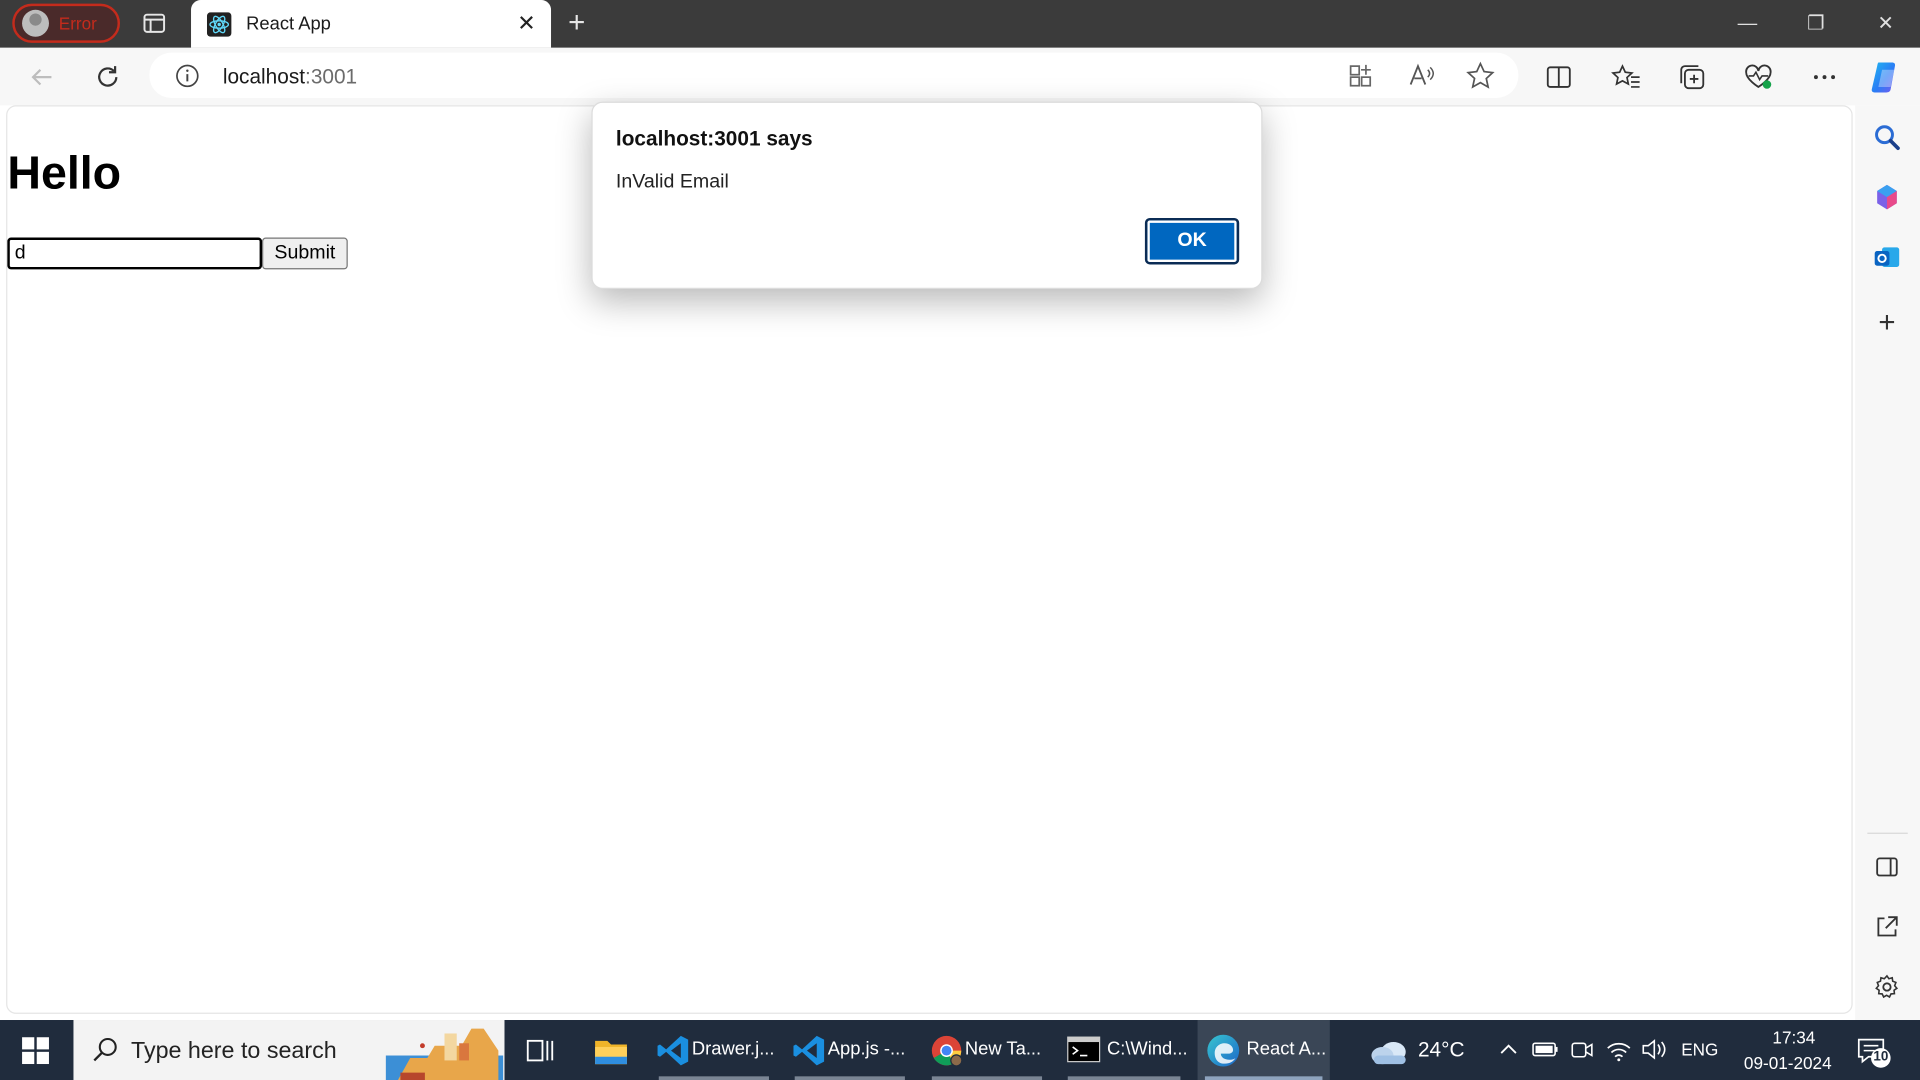 This screenshot has width=1920, height=1080. I want to click on weather-temperature: 24°C, so click(1441, 1050).